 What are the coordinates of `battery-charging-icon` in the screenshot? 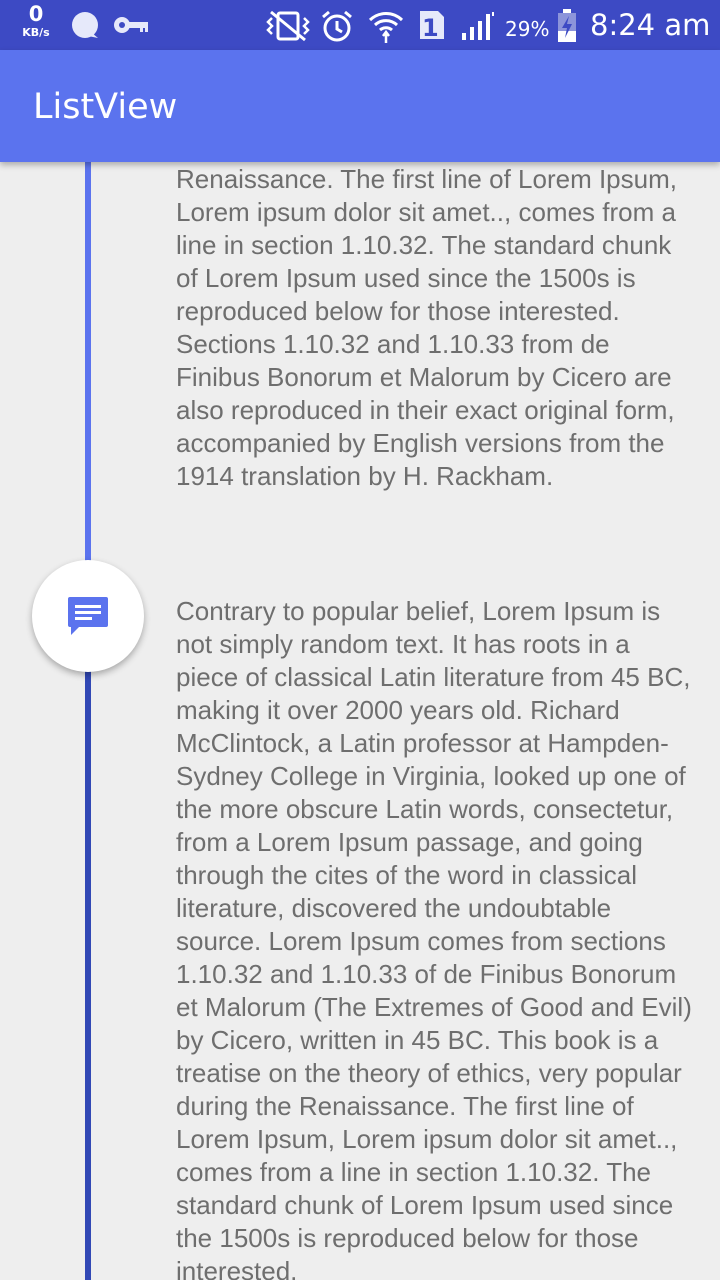 It's located at (567, 28).